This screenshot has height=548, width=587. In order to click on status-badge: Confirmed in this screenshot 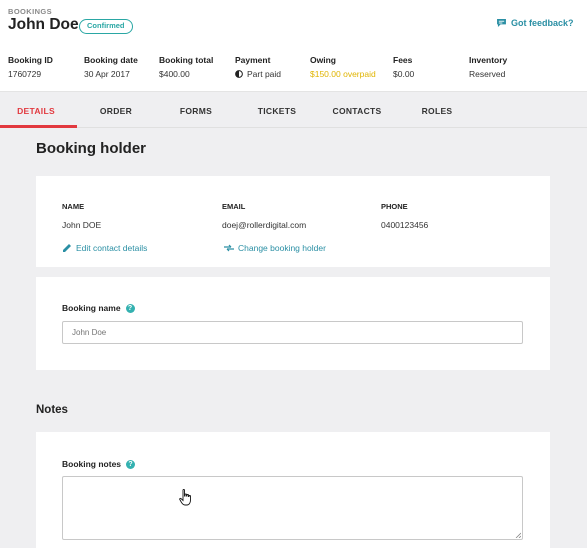, I will do `click(106, 26)`.